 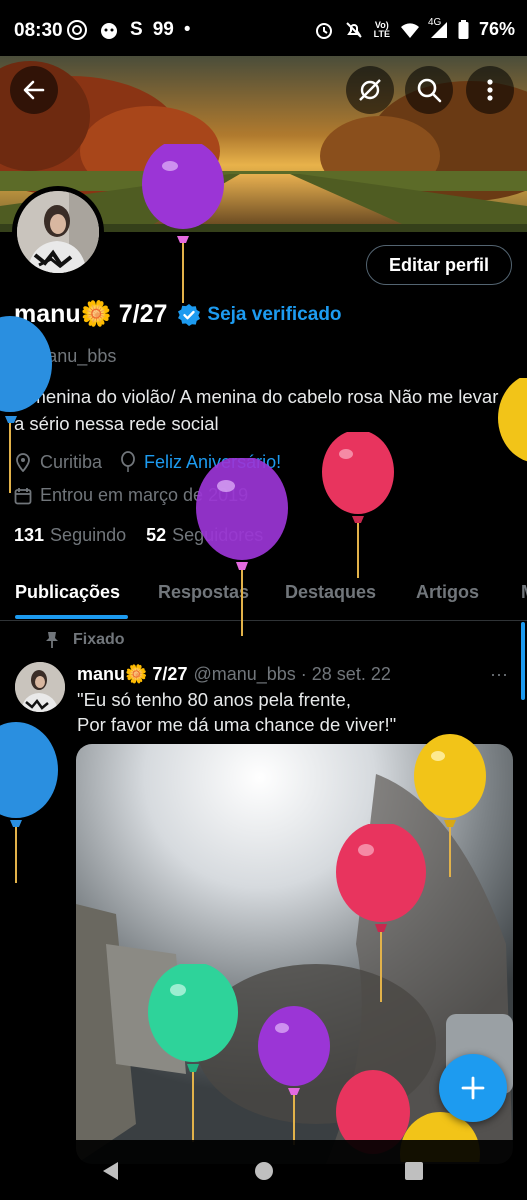 I want to click on post-text-line: "Eu só tenho 80 anos pela frente,, so click(x=214, y=699).